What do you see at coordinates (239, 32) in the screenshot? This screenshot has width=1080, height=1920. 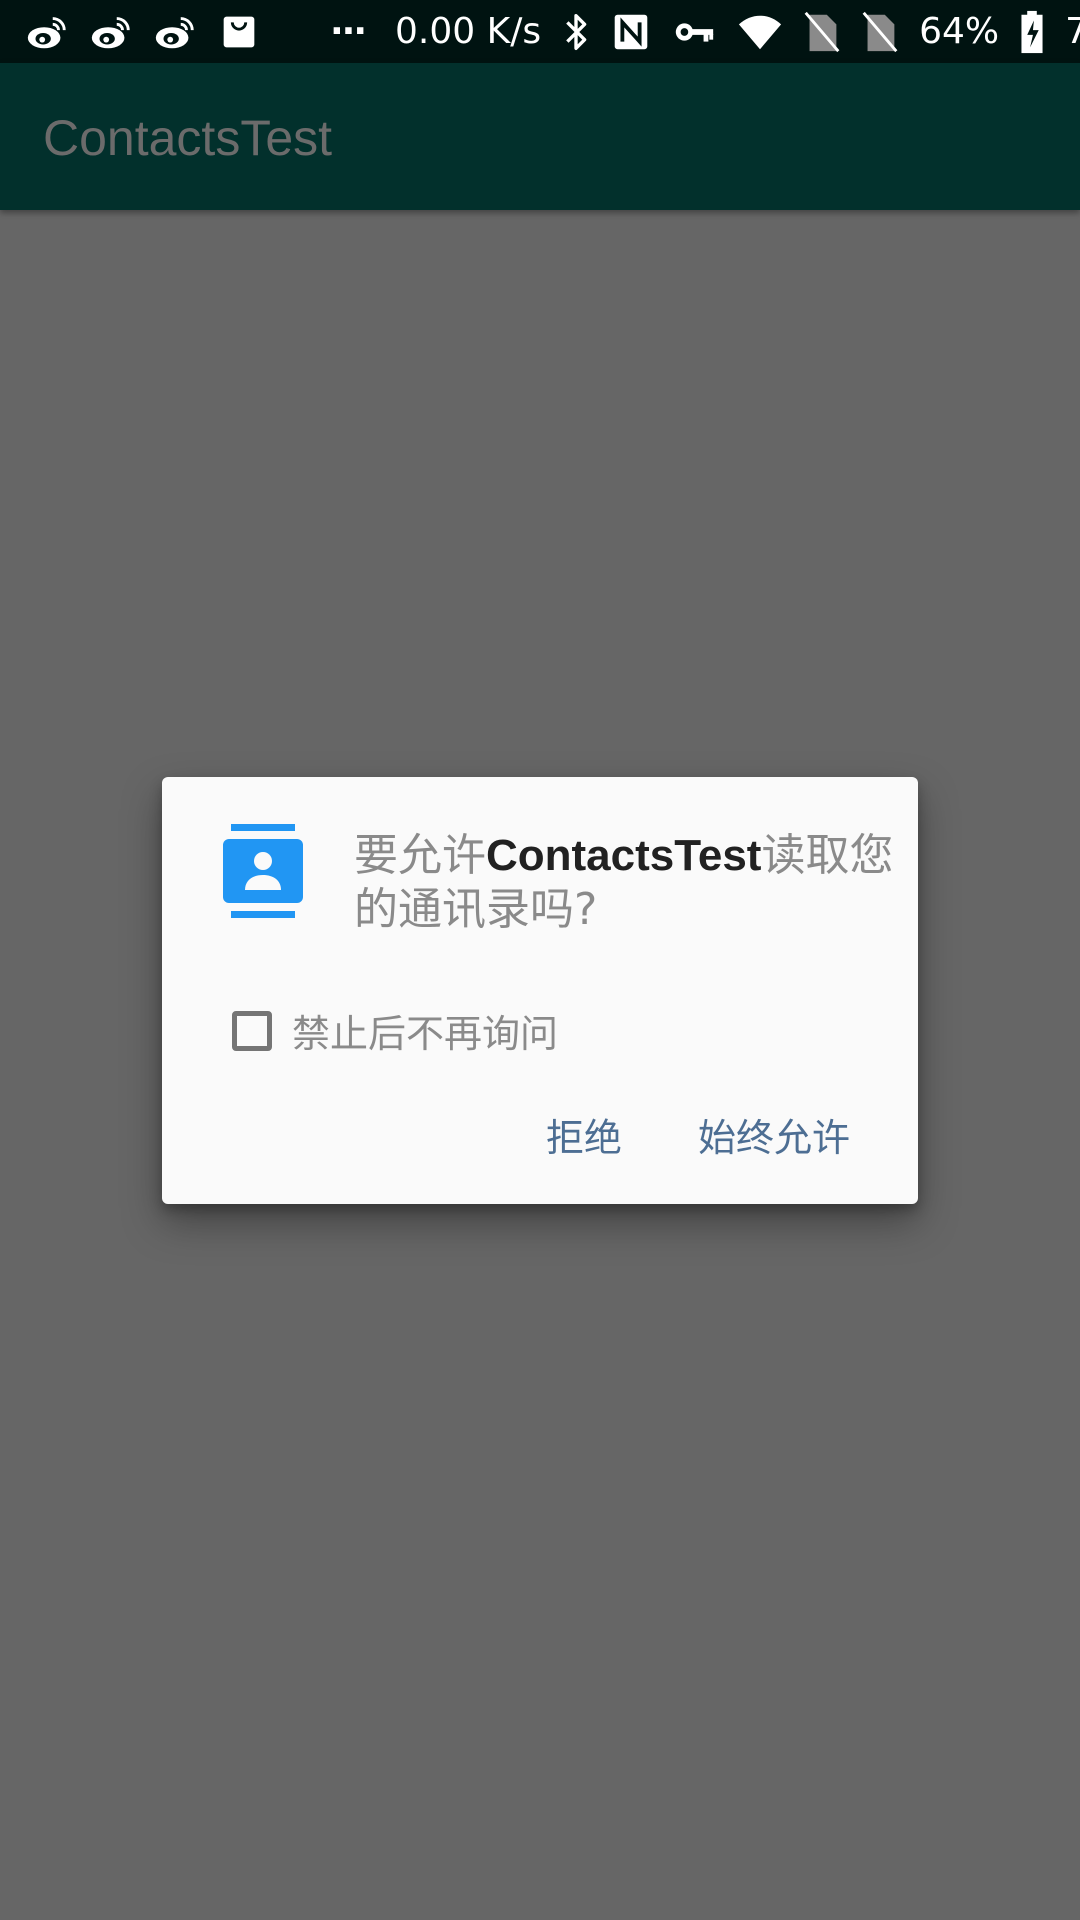 I see `shopping-bag-icon` at bounding box center [239, 32].